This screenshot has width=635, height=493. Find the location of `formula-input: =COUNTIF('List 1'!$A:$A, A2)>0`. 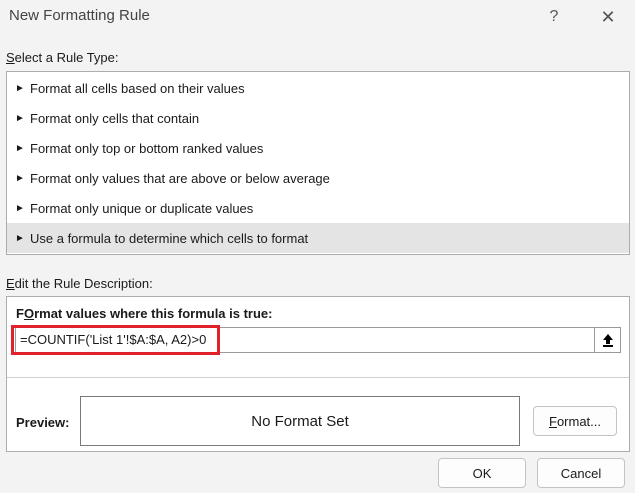

formula-input: =COUNTIF('List 1'!$A:$A, A2)>0 is located at coordinates (305, 340).